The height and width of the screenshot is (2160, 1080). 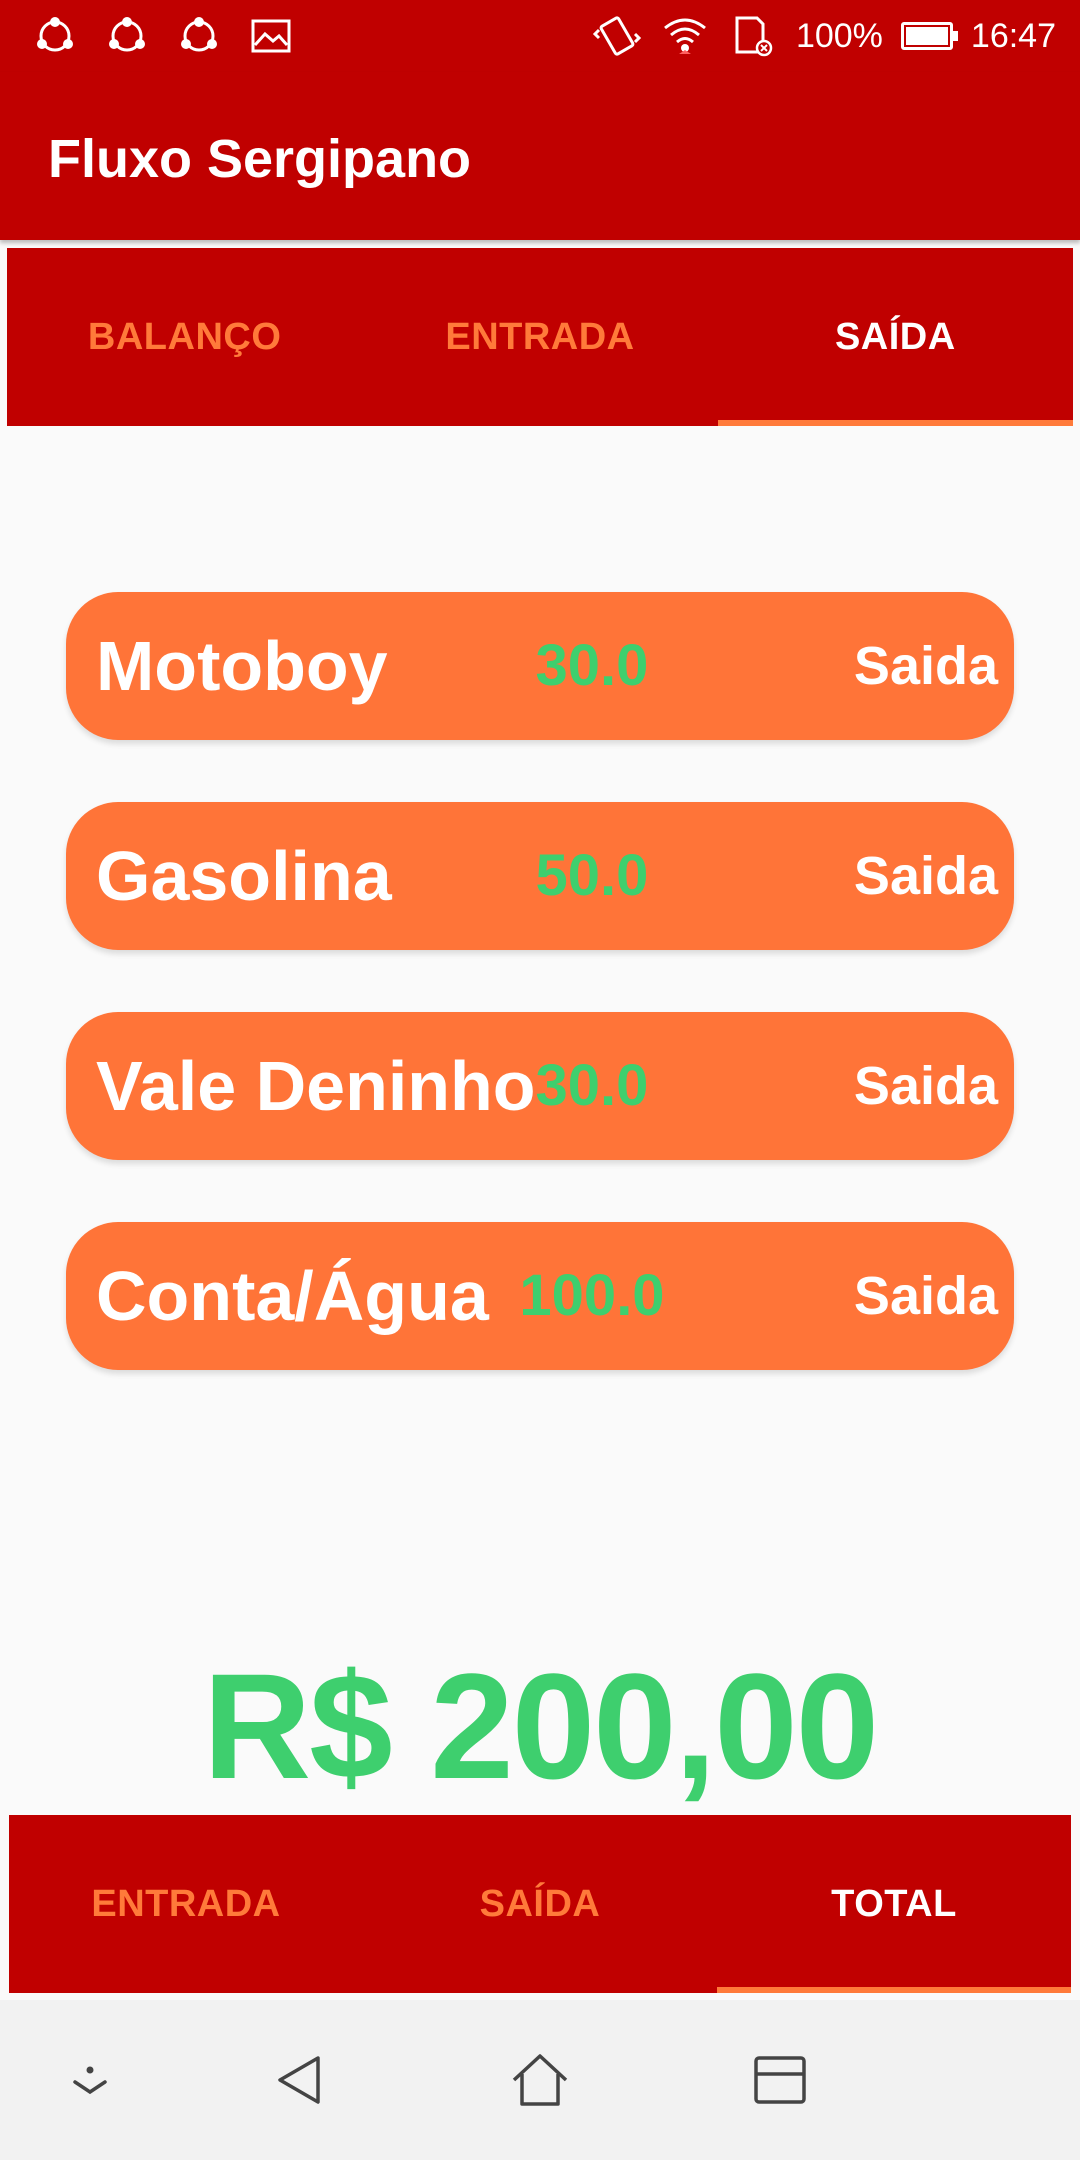 I want to click on tab-entrada: ENTRADA, so click(x=539, y=337).